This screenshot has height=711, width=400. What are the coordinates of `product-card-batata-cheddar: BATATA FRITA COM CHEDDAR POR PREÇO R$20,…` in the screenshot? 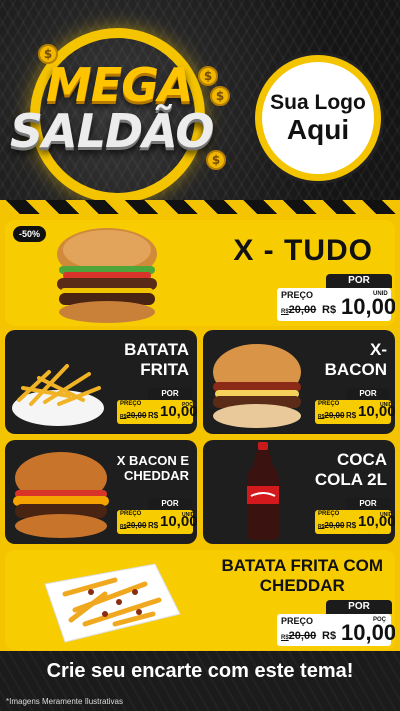 It's located at (200, 600).